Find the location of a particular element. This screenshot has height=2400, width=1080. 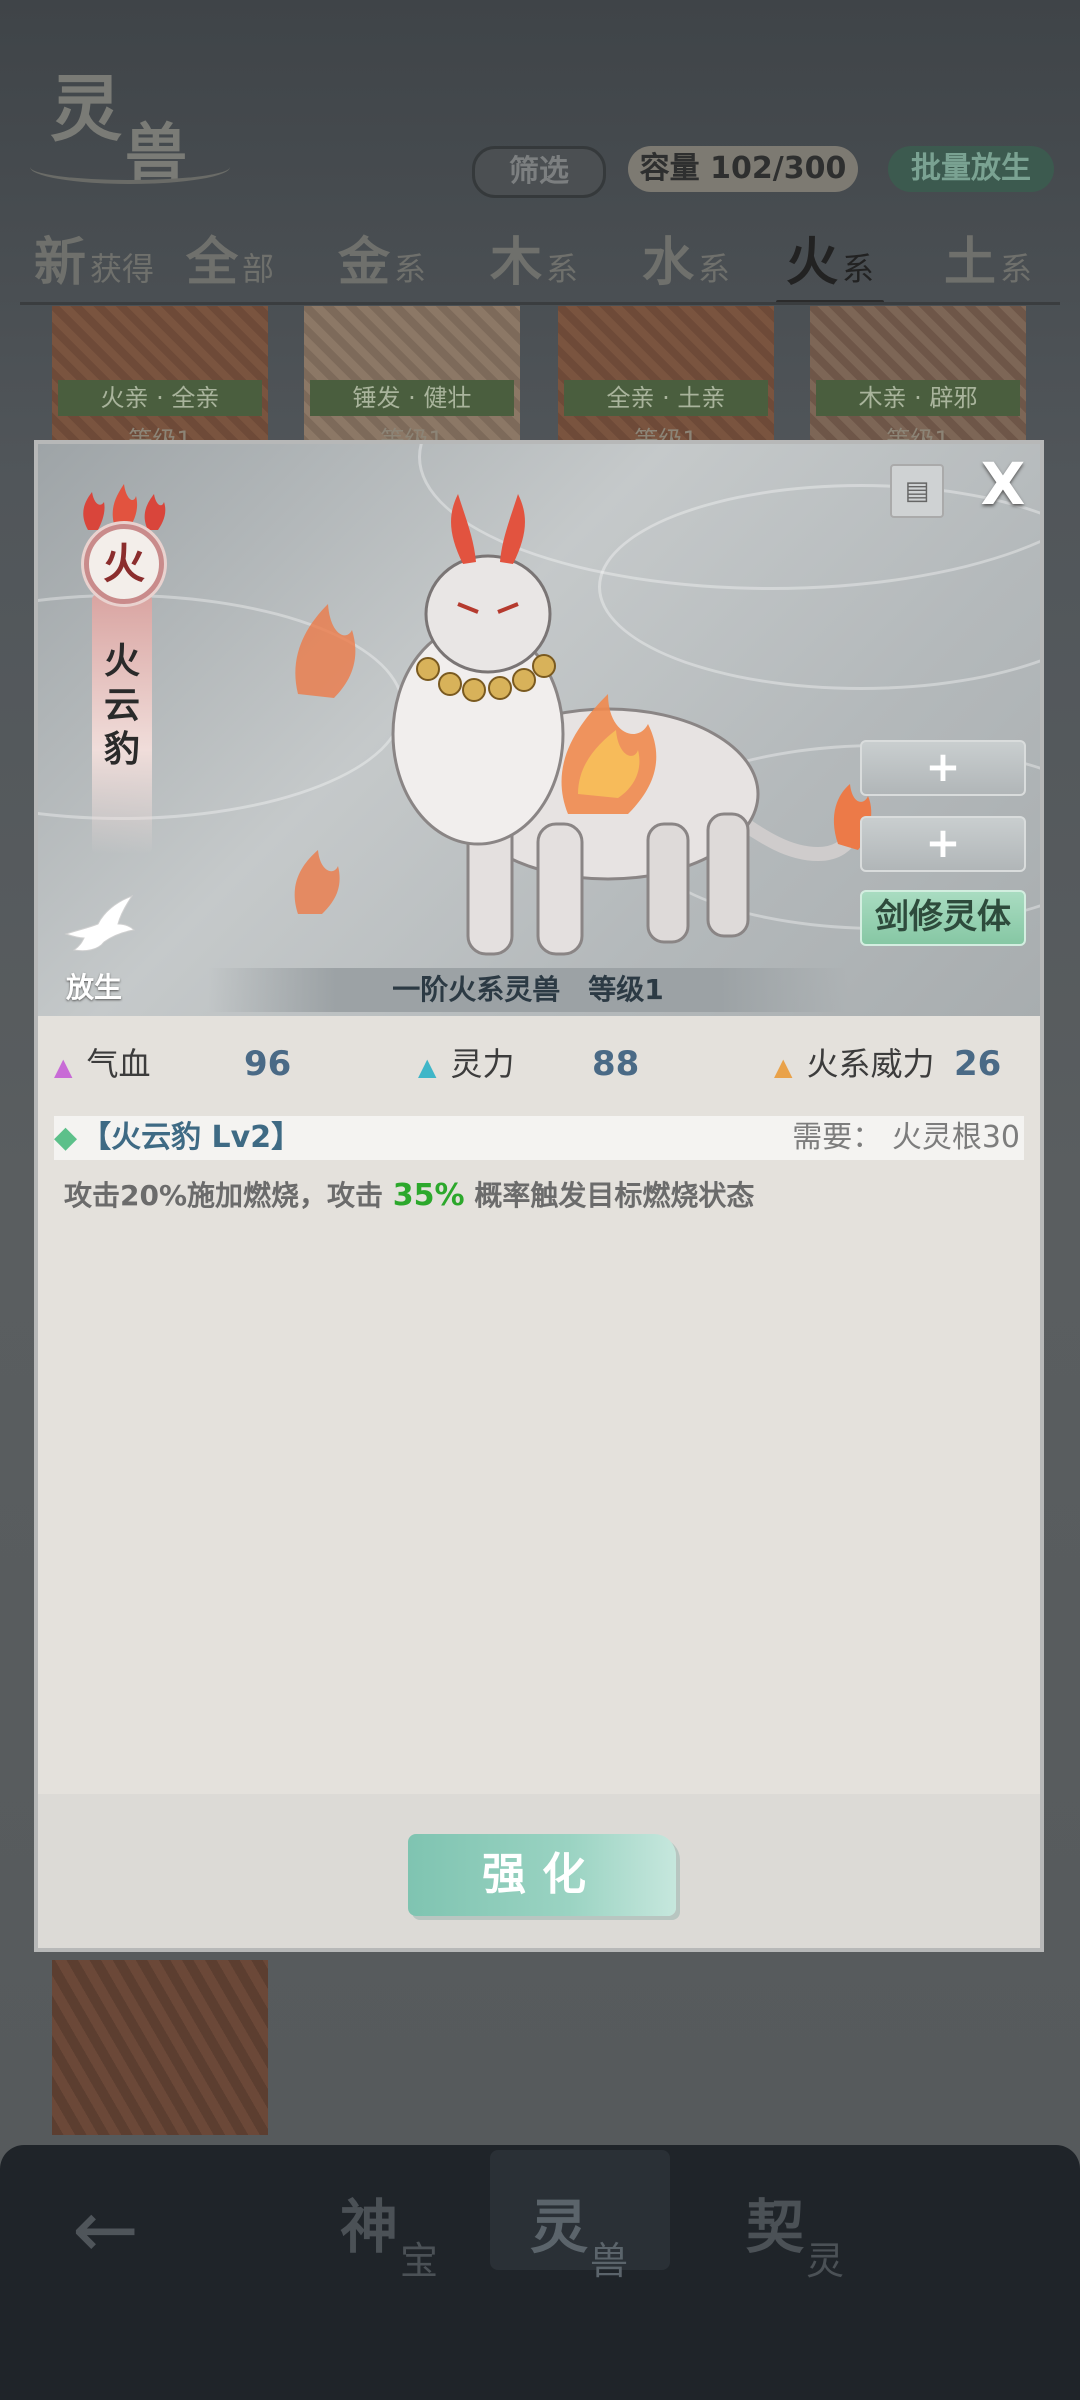

page-logo: 灵 兽 is located at coordinates (130, 115).